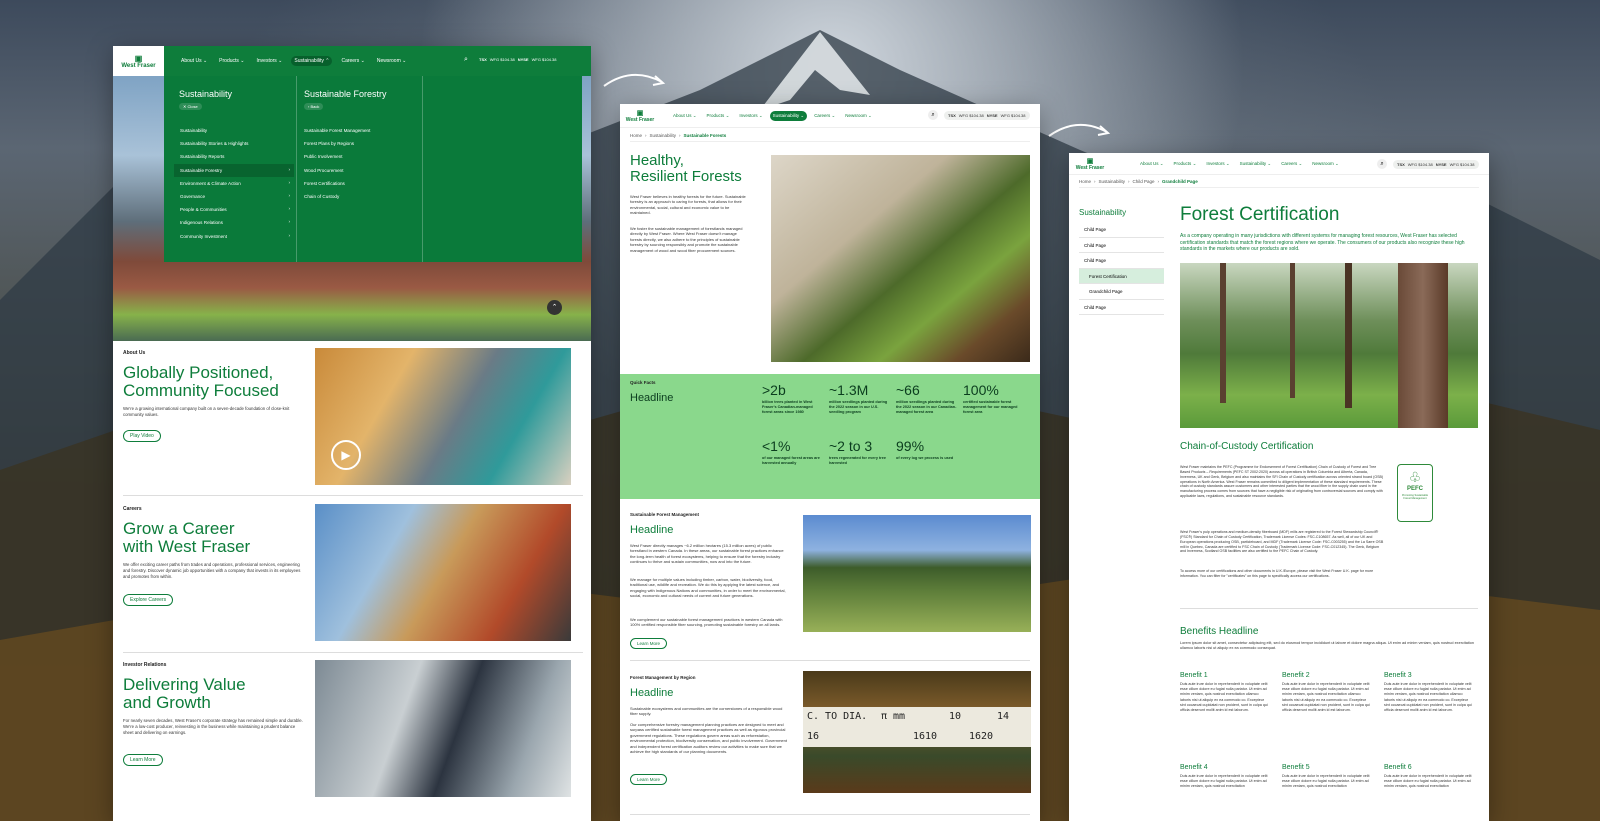  Describe the element at coordinates (234, 196) in the screenshot. I see `menu-item: Governance ›` at that location.